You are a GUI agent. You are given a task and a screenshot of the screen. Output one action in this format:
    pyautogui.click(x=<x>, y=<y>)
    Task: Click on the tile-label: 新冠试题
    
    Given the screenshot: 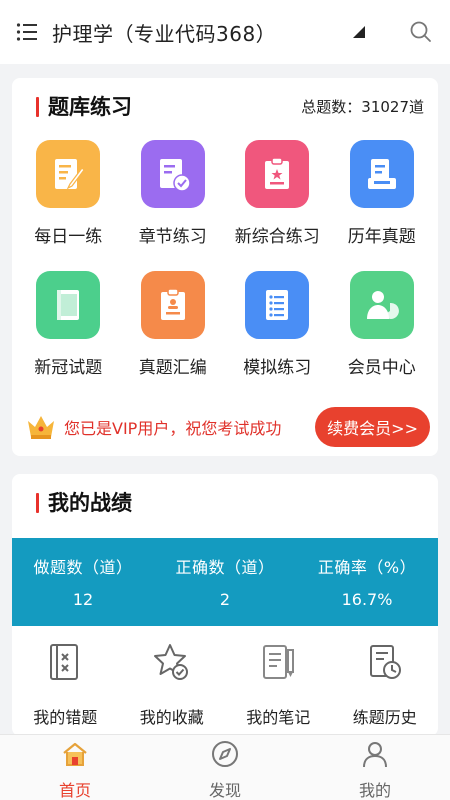 What is the action you would take?
    pyautogui.click(x=68, y=368)
    